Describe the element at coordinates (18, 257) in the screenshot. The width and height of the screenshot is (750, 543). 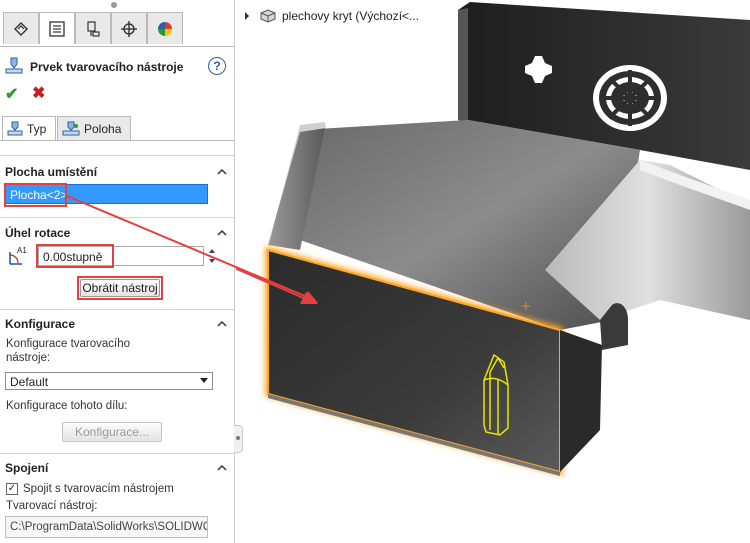
I see `angle-icon: A1` at that location.